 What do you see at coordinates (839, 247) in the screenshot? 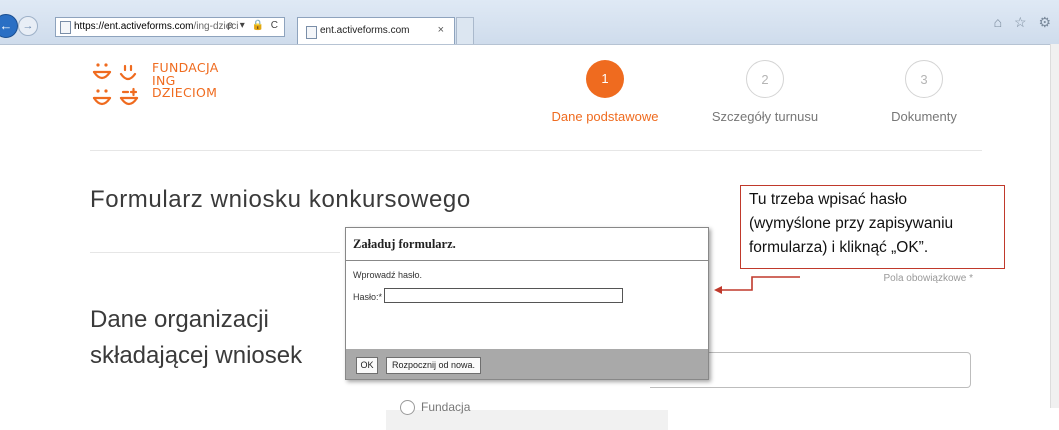
I see `annotation-line: formularza) i kliknąć „OK”.` at bounding box center [839, 247].